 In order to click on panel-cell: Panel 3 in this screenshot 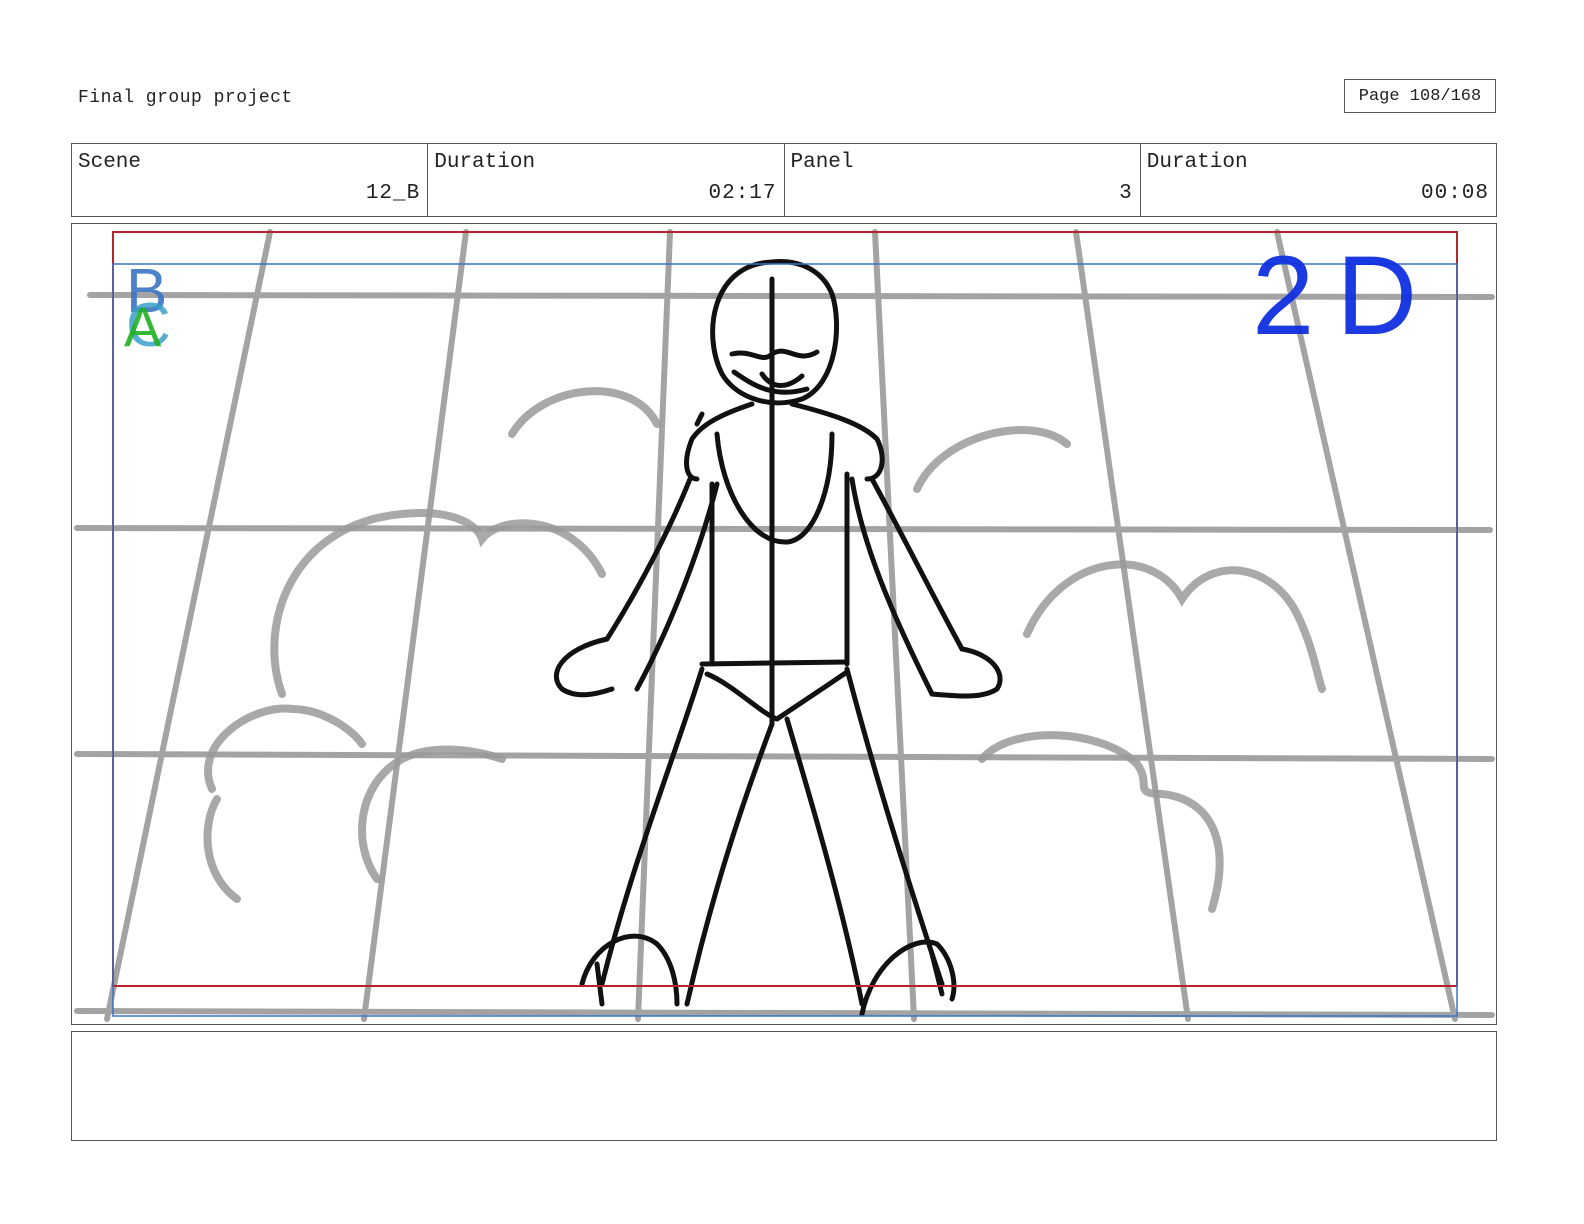, I will do `click(963, 180)`.